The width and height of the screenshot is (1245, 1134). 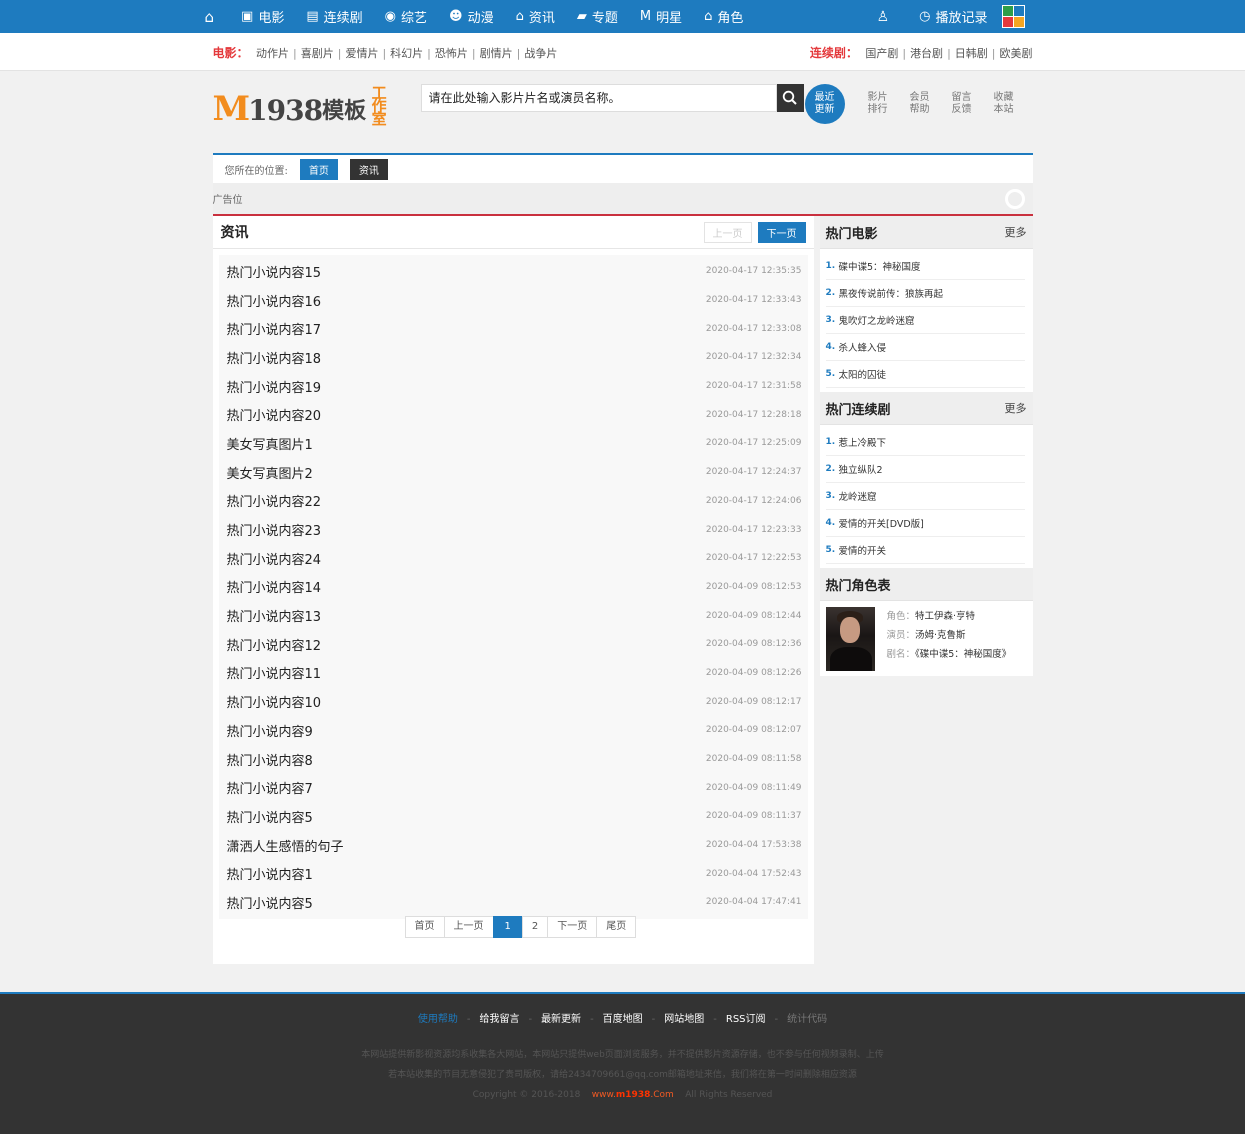 What do you see at coordinates (513, 558) in the screenshot?
I see `list-item: 热门小说内容24 2020-04-17 12:22:53` at bounding box center [513, 558].